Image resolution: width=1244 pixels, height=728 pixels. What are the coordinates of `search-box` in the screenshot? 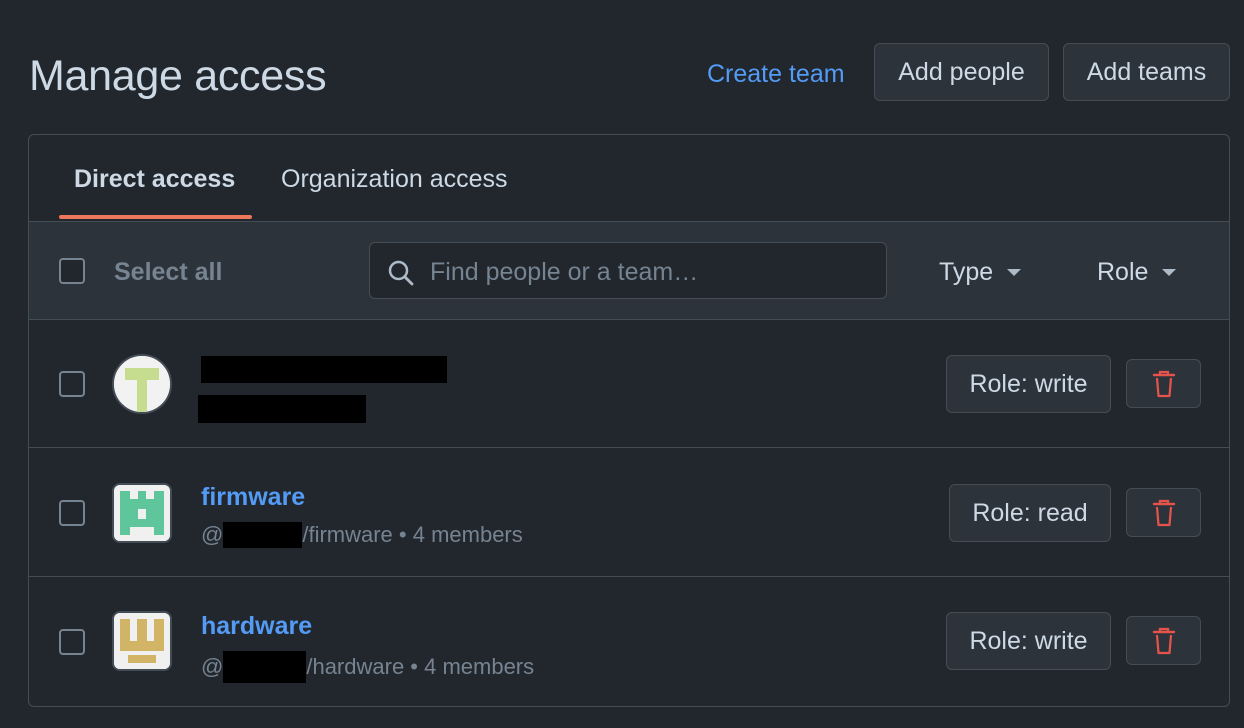 It's located at (628, 270).